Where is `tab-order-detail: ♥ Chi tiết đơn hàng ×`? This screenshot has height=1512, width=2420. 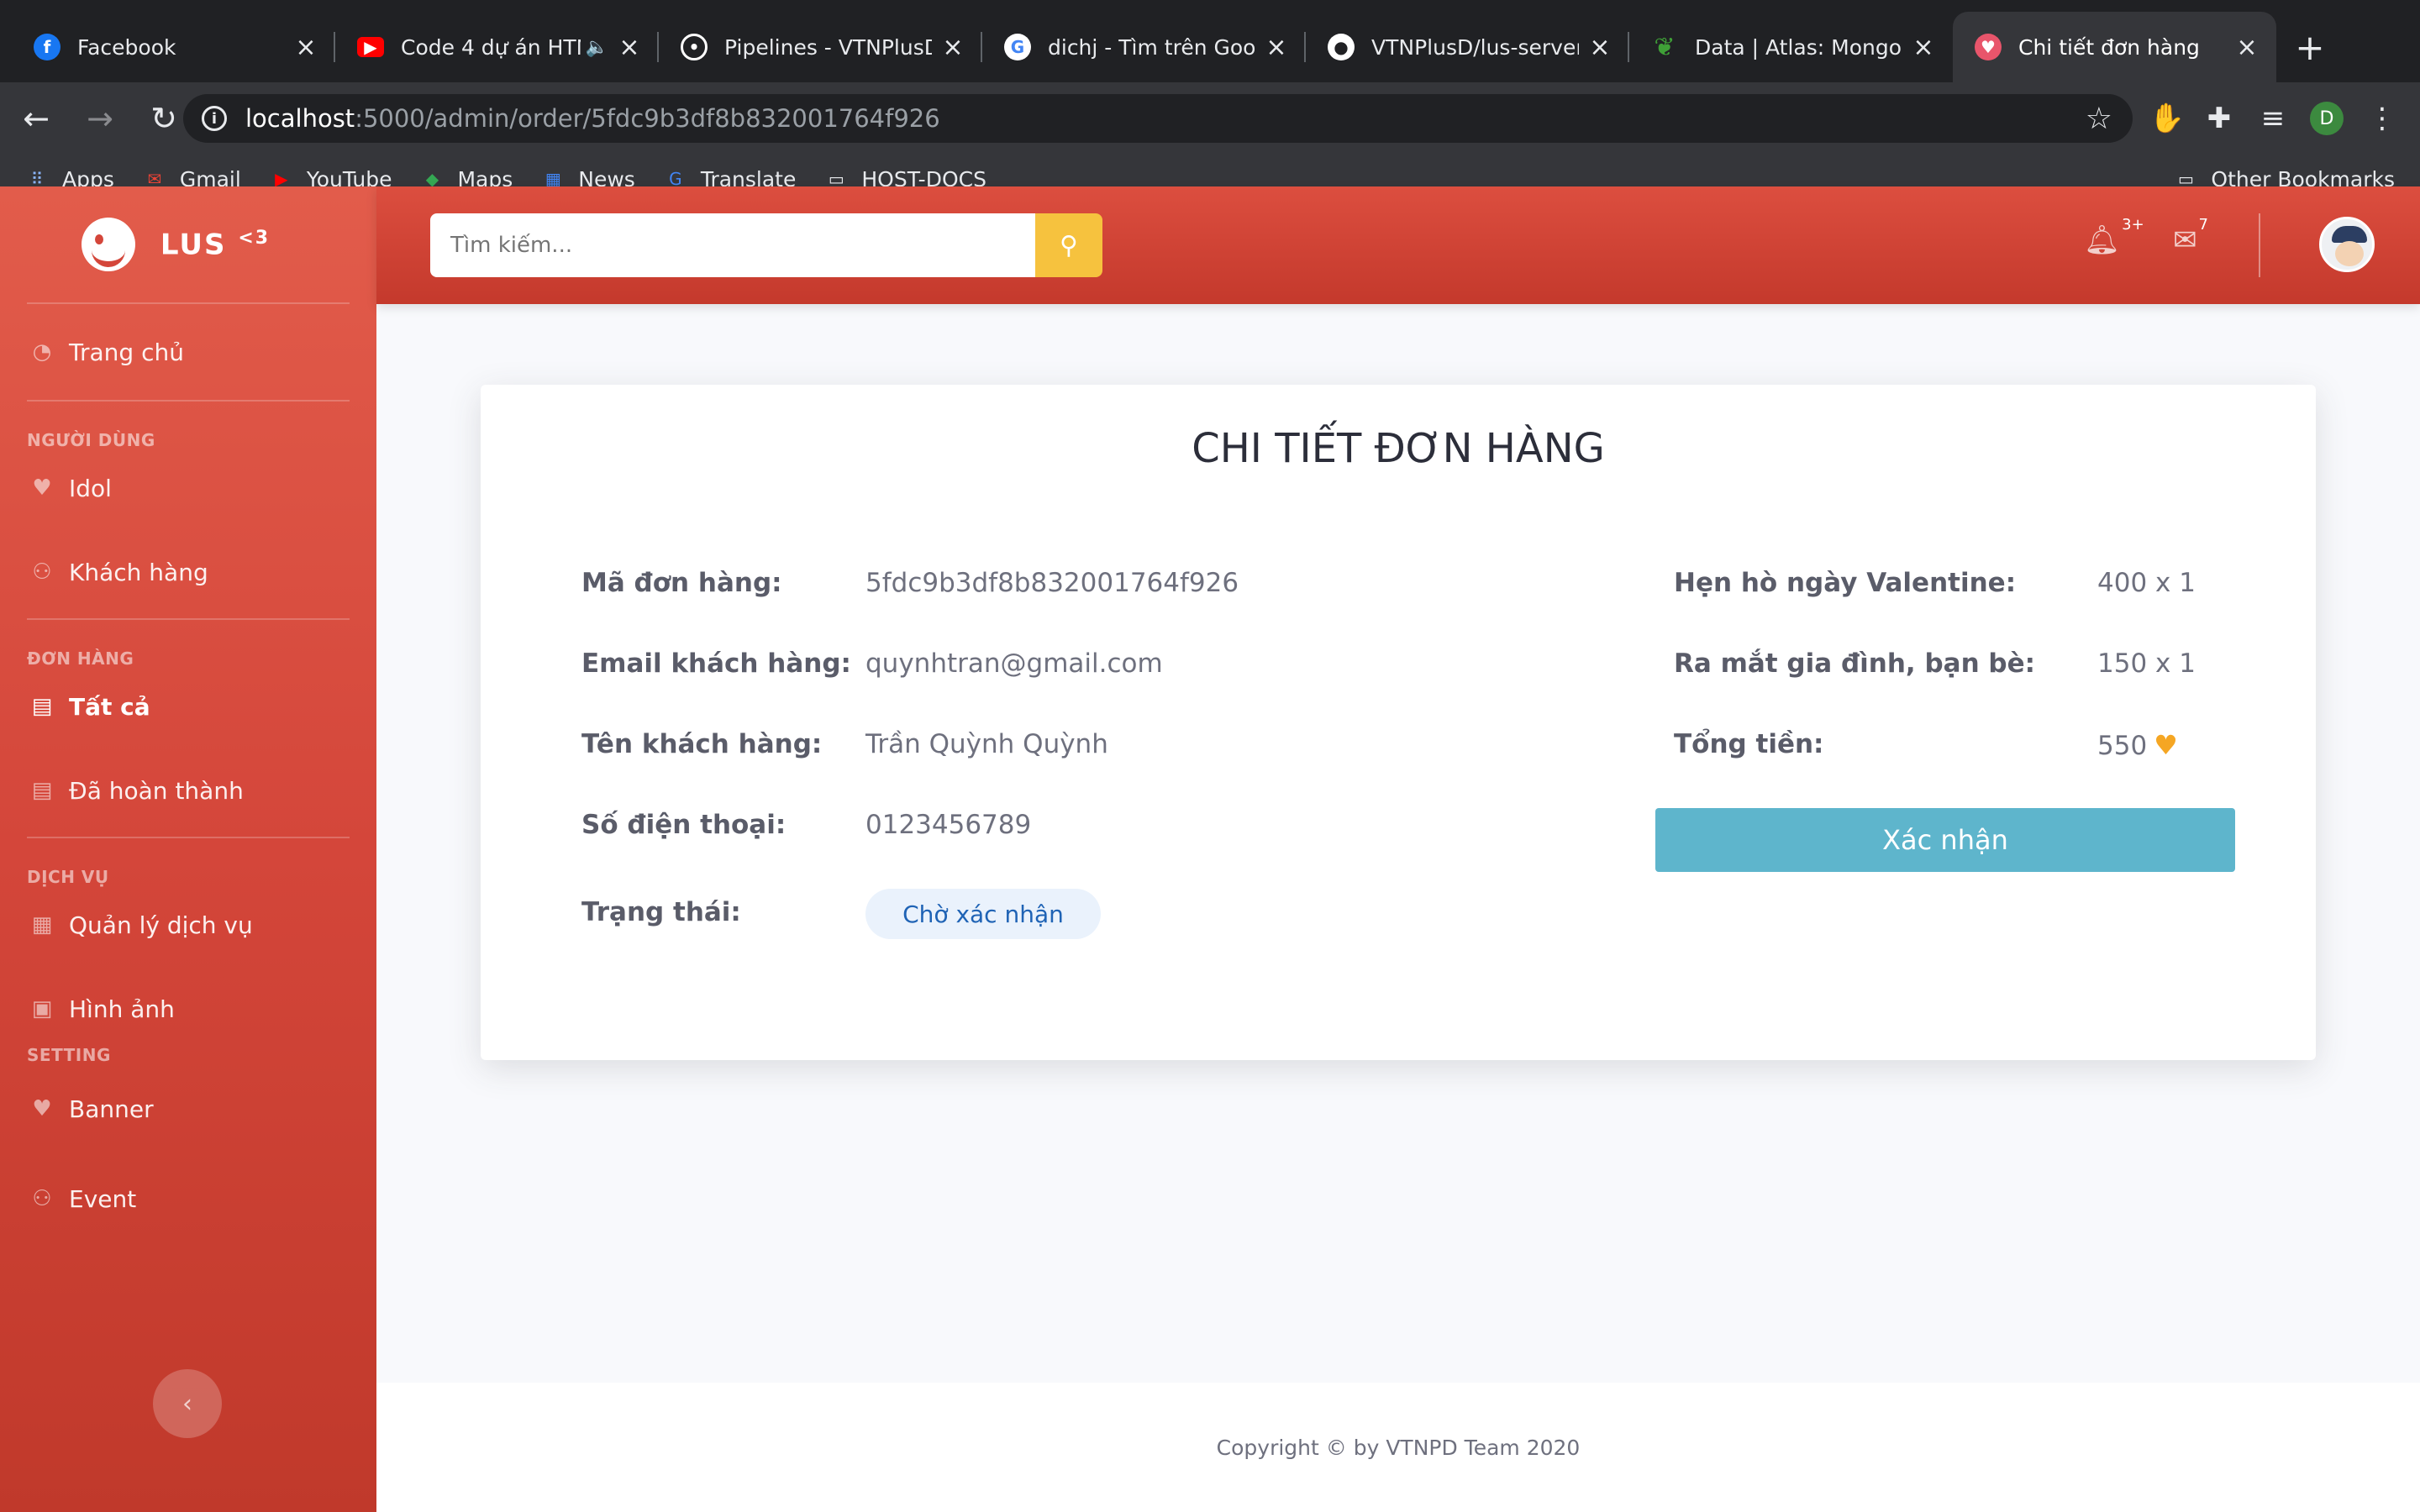
tab-order-detail: ♥ Chi tiết đơn hàng × is located at coordinates (2114, 47).